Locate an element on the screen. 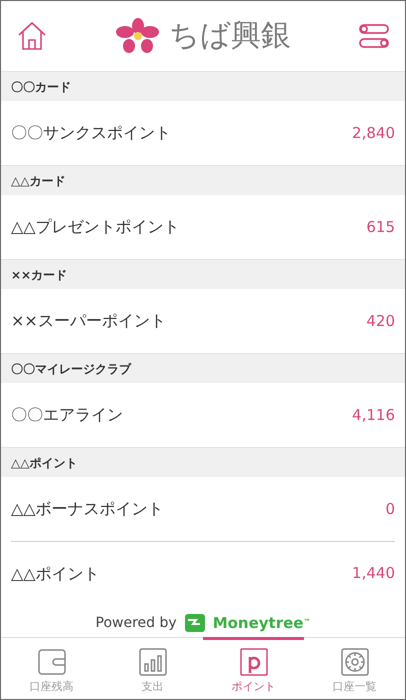 Image resolution: width=406 pixels, height=700 pixels. point-balance: 0 is located at coordinates (390, 509).